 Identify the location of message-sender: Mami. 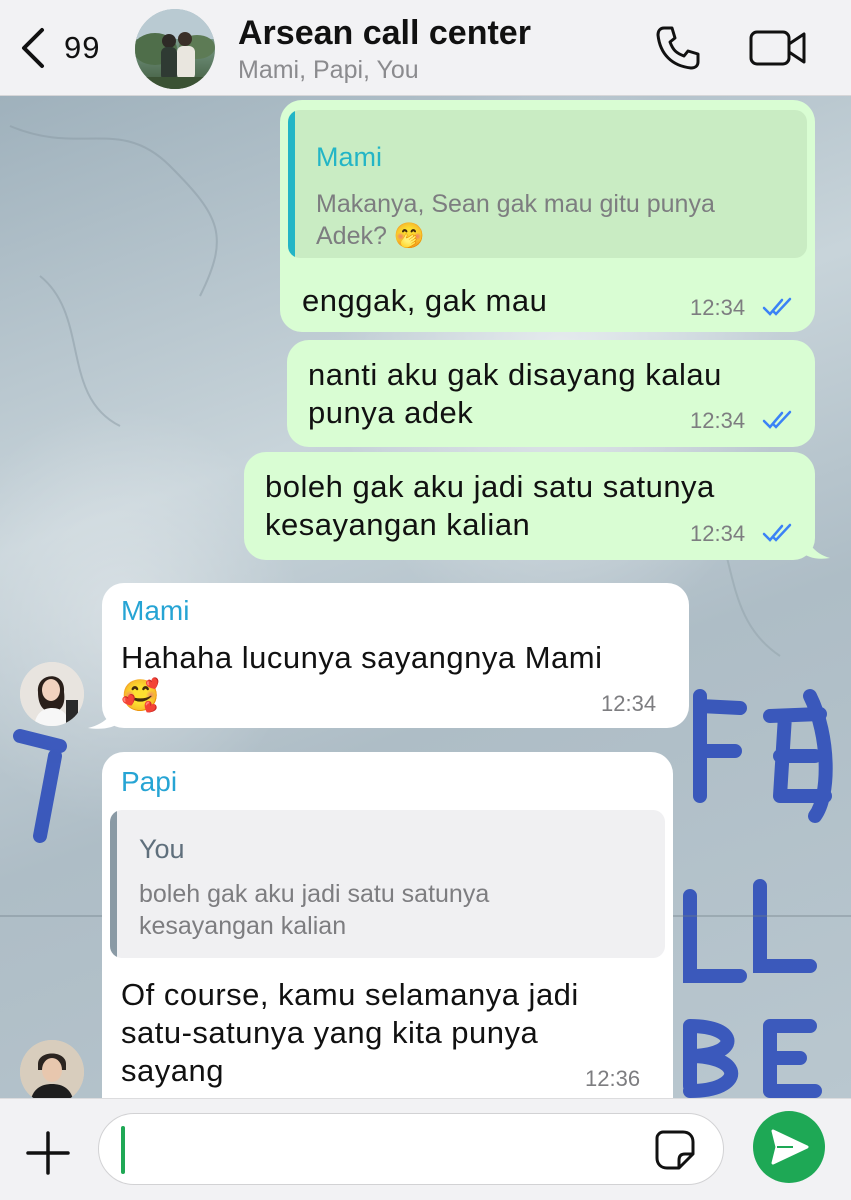
(155, 611).